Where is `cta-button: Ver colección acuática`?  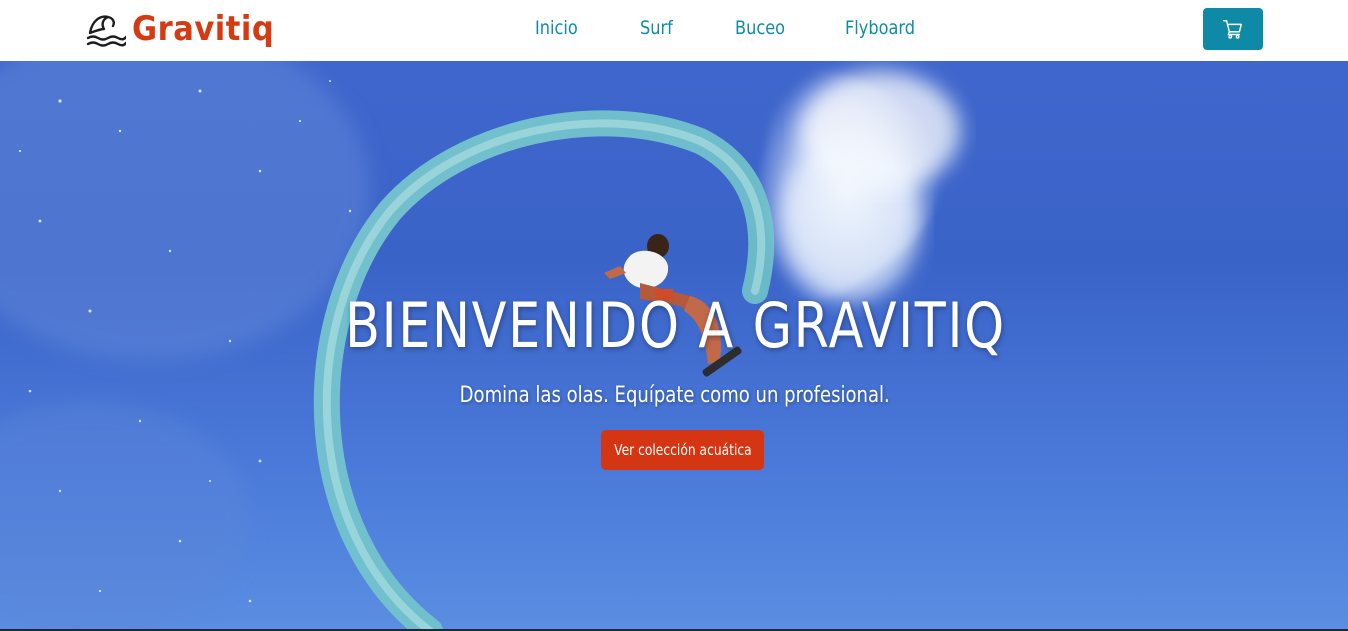
cta-button: Ver colección acuática is located at coordinates (682, 450).